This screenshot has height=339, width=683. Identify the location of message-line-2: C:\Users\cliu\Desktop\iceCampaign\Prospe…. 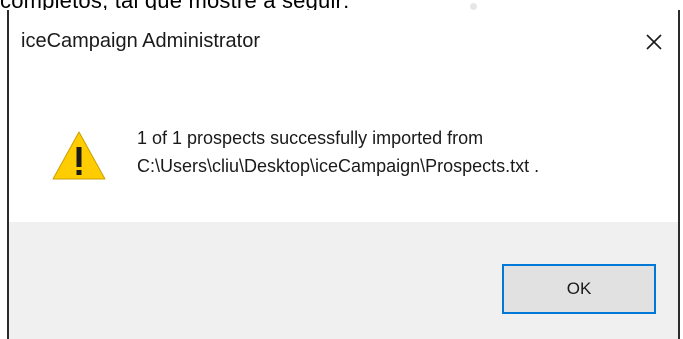
(338, 166).